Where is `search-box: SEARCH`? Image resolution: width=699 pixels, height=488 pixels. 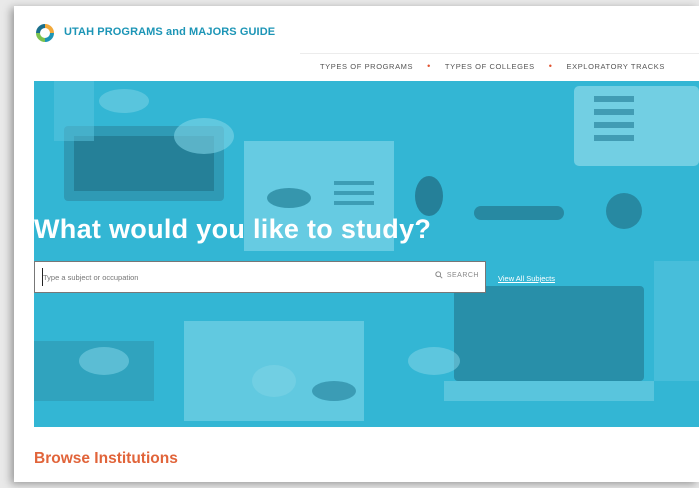
search-box: SEARCH is located at coordinates (260, 277).